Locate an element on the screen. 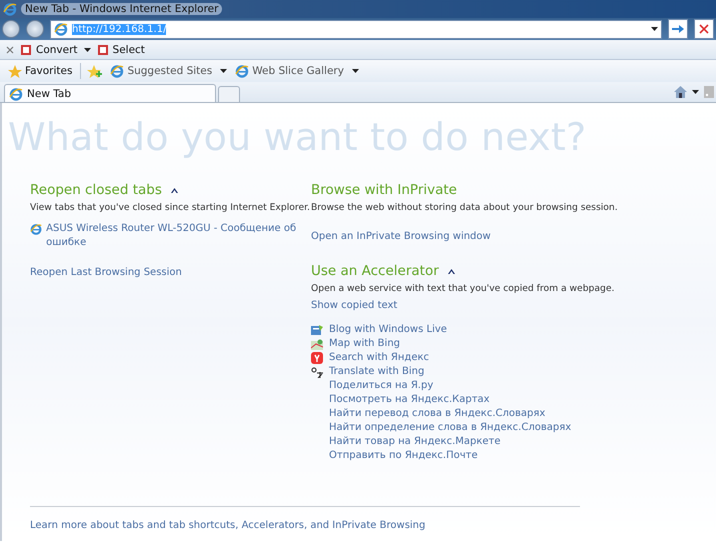 Image resolution: width=716 pixels, height=542 pixels. section-title: Reopen closed tabs is located at coordinates (96, 190).